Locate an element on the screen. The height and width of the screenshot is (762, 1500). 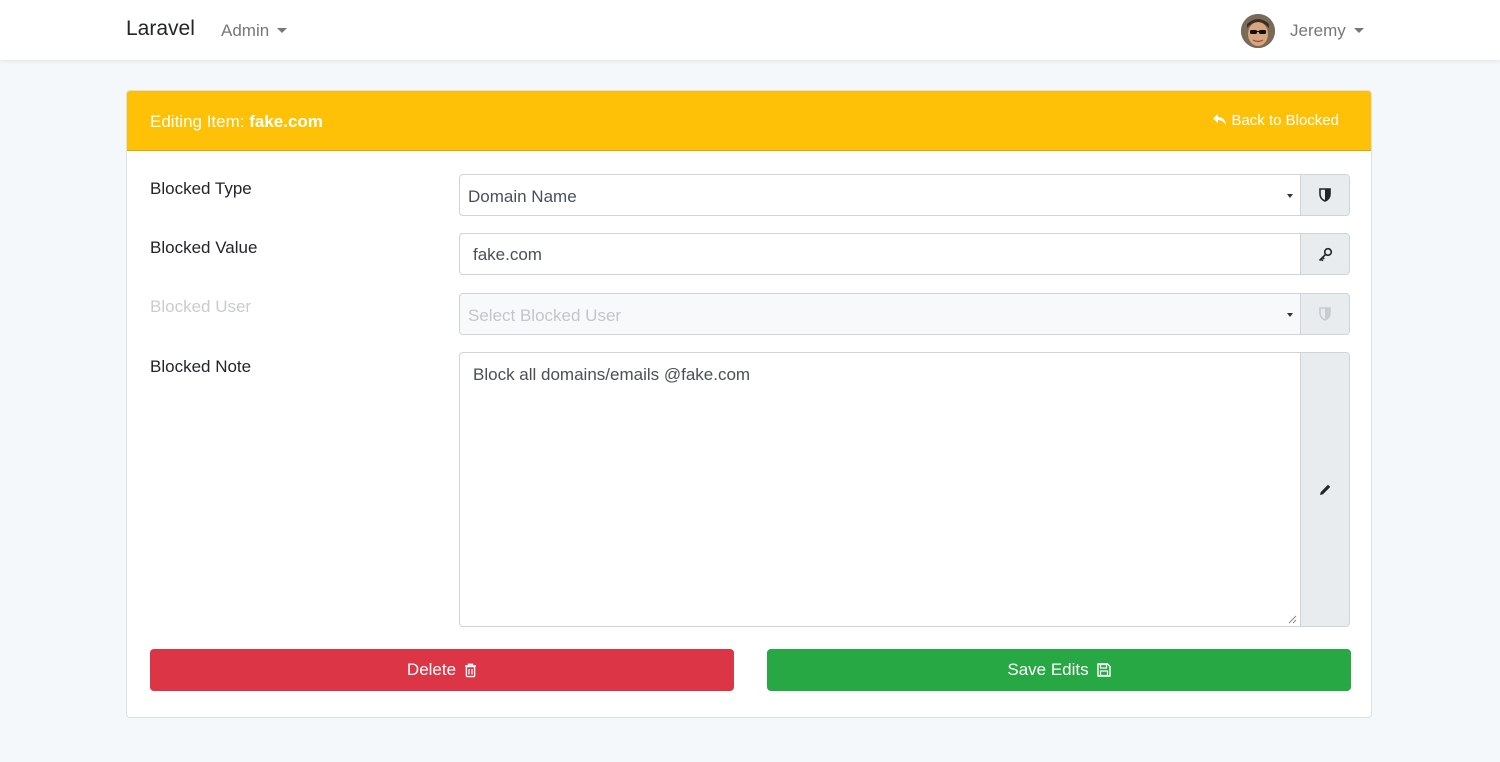
blocked-value-input: fake.com is located at coordinates (904, 254).